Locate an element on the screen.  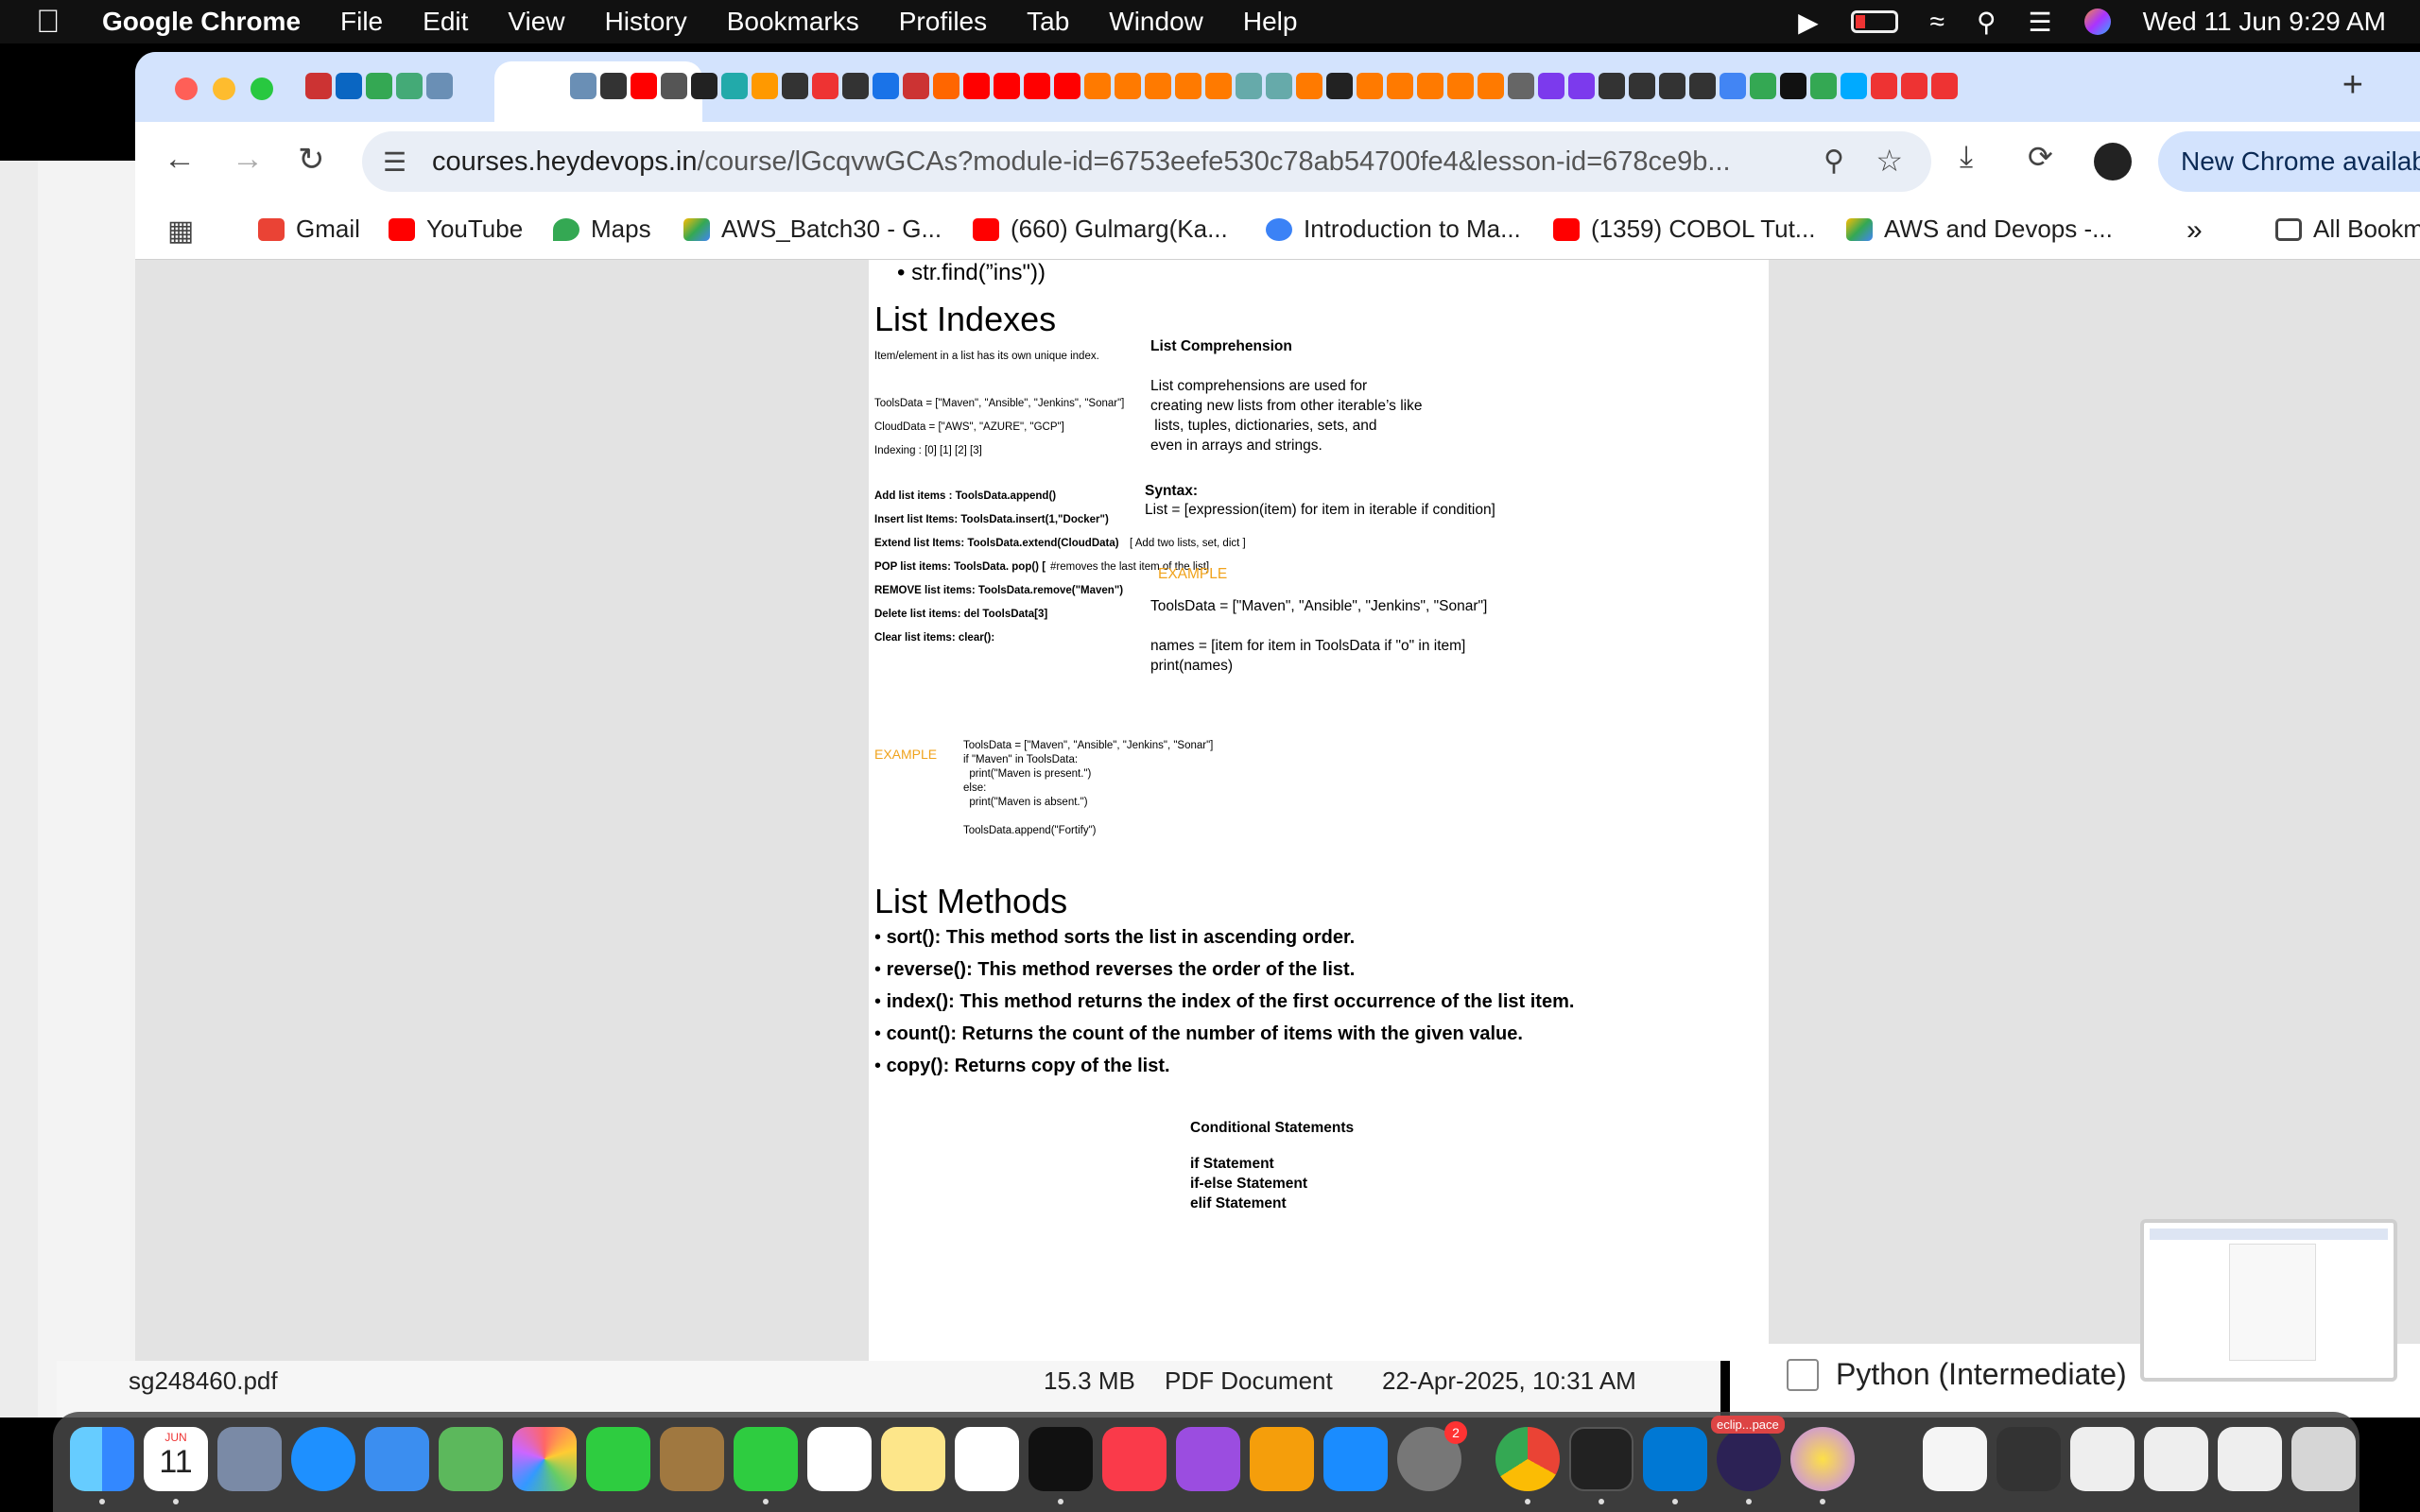
download-icon: ⤓ is located at coordinates (1966, 157).